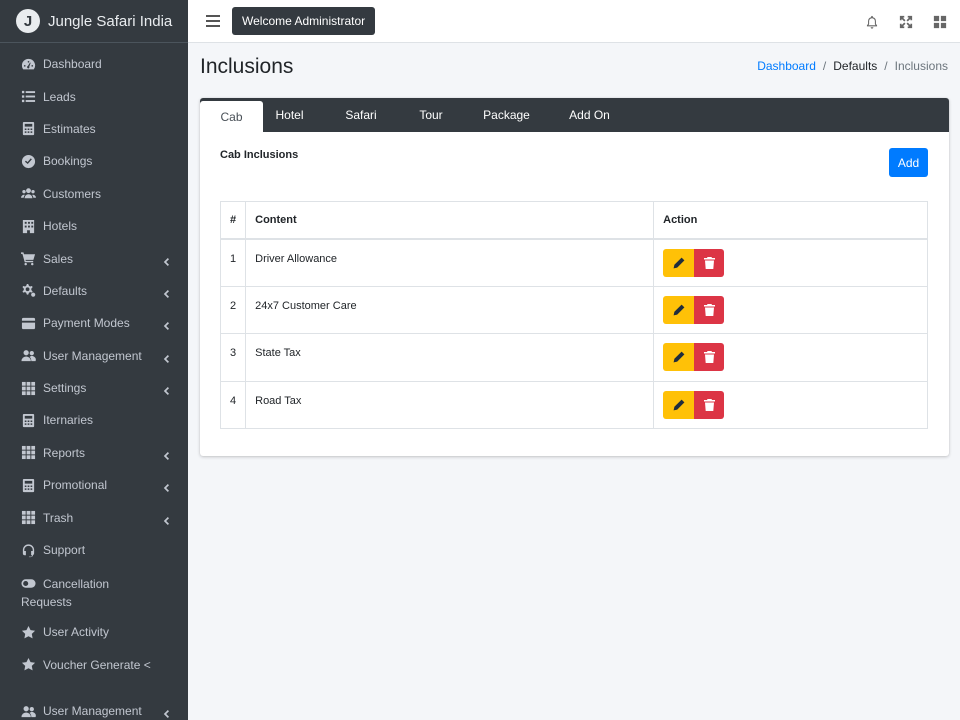 This screenshot has width=960, height=720. What do you see at coordinates (450, 357) in the screenshot?
I see `row-content: State Tax` at bounding box center [450, 357].